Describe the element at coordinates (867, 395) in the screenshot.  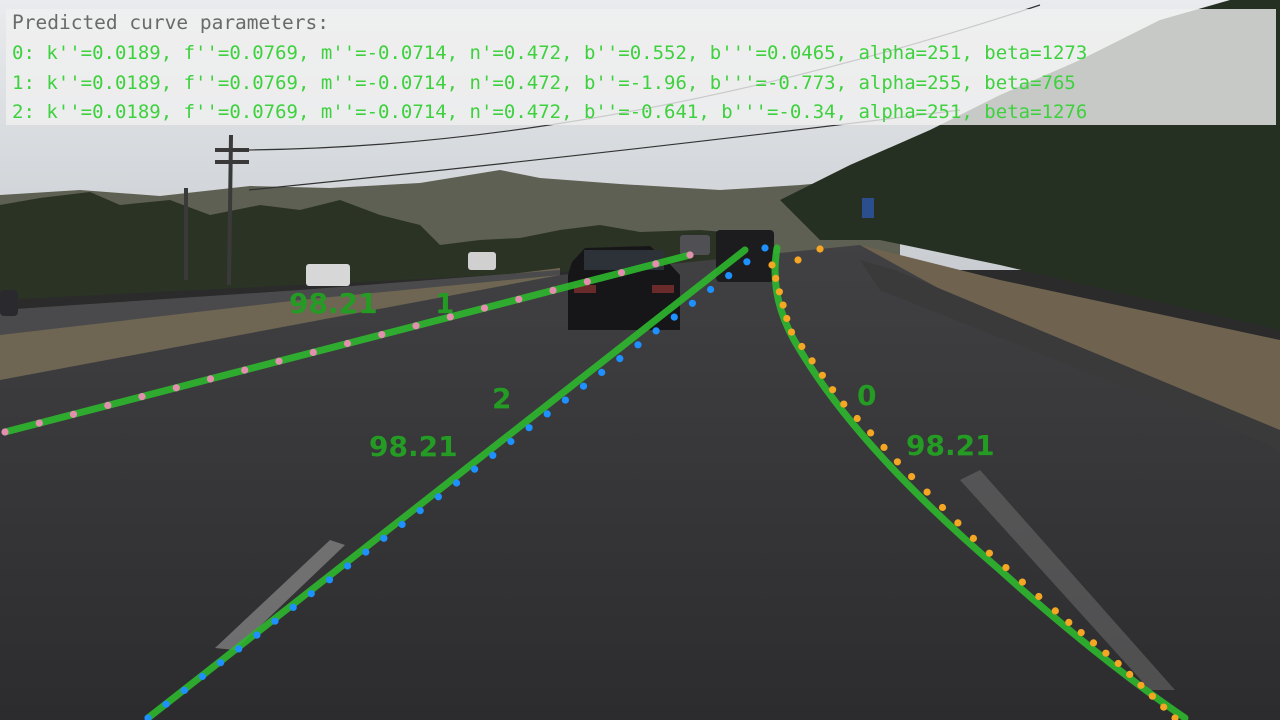
I see `lane-0-id-label: 0` at that location.